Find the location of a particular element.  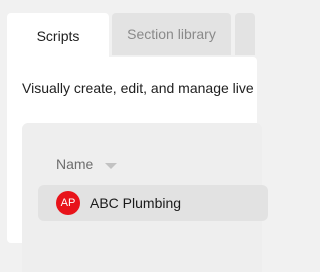

list-item: AP ABC Plumbing is located at coordinates (153, 203).